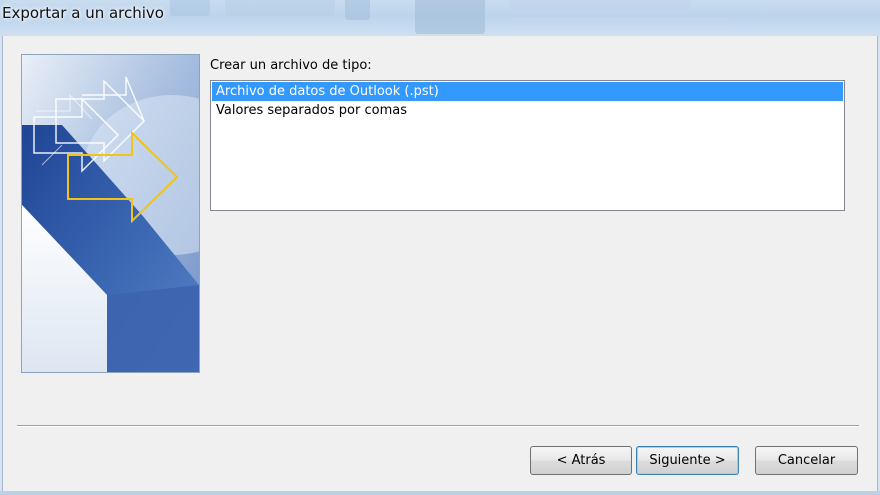 The width and height of the screenshot is (880, 495). Describe the element at coordinates (83, 13) in the screenshot. I see `window-title: Exportar a un archivo` at that location.